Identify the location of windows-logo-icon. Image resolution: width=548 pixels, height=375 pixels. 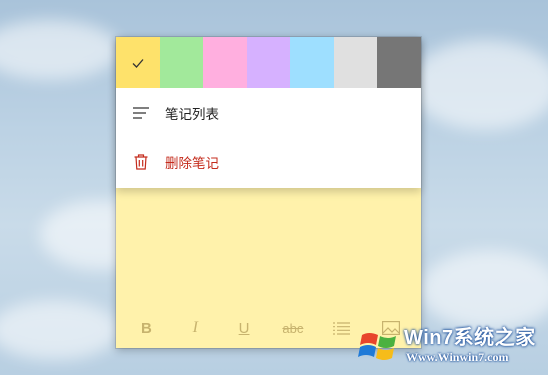
(377, 346).